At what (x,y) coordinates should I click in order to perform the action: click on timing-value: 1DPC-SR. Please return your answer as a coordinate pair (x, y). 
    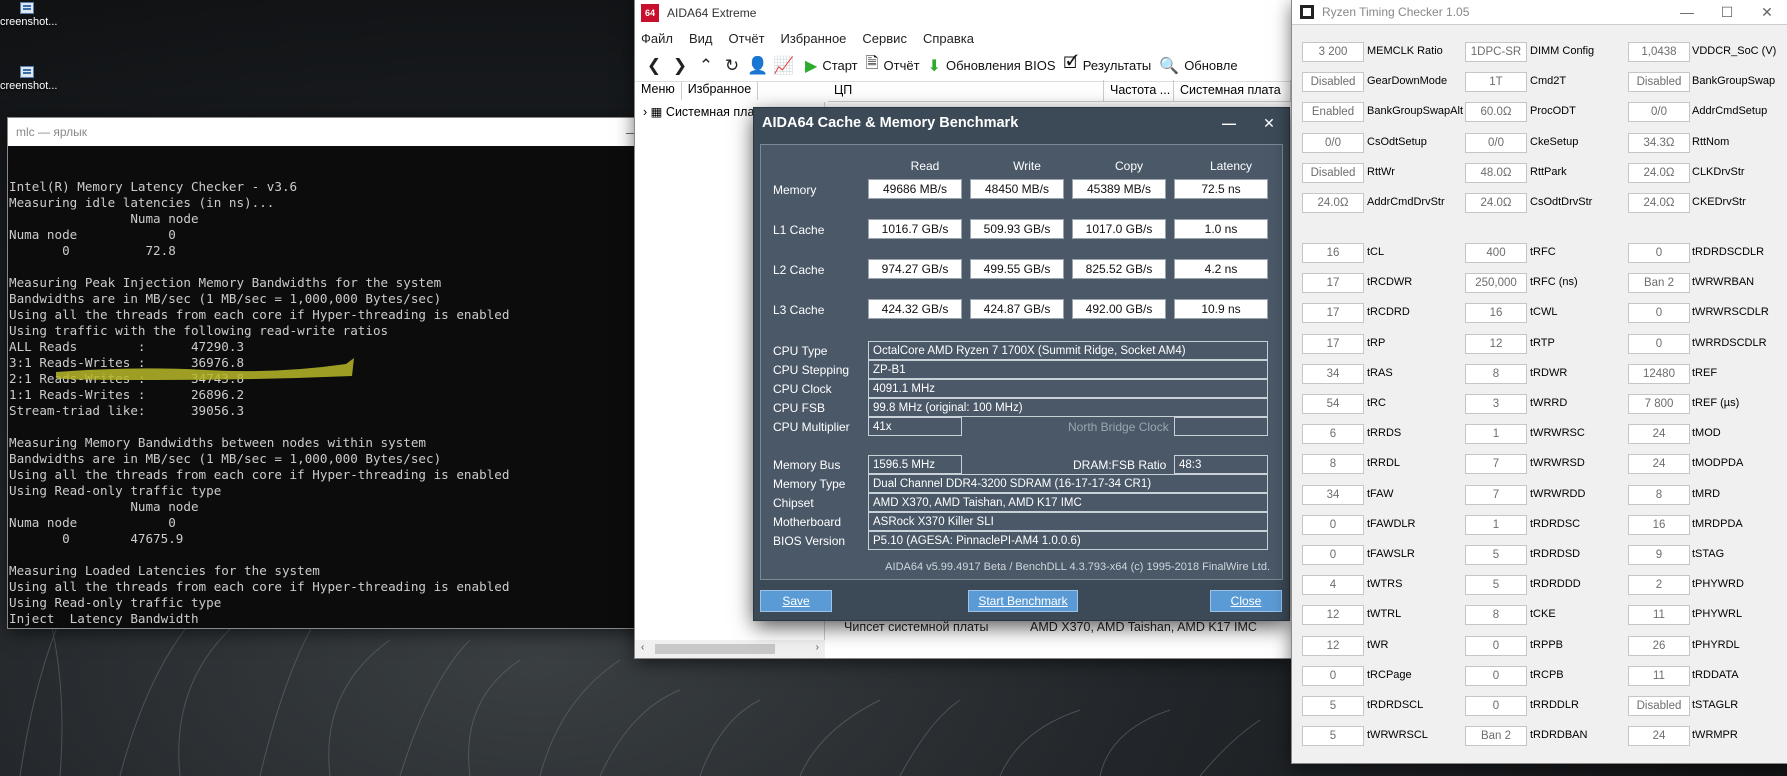
    Looking at the image, I should click on (1496, 52).